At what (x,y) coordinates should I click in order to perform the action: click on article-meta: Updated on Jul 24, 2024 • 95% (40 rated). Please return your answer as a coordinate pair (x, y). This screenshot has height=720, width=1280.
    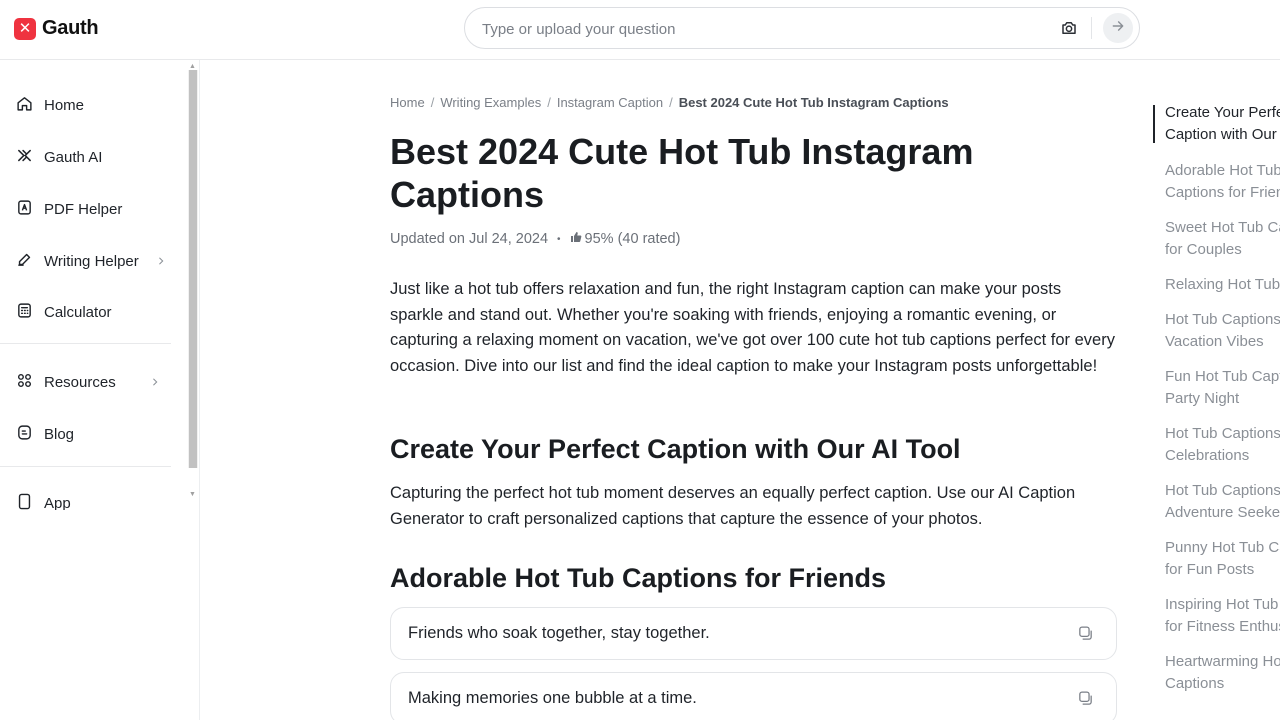
    Looking at the image, I should click on (535, 239).